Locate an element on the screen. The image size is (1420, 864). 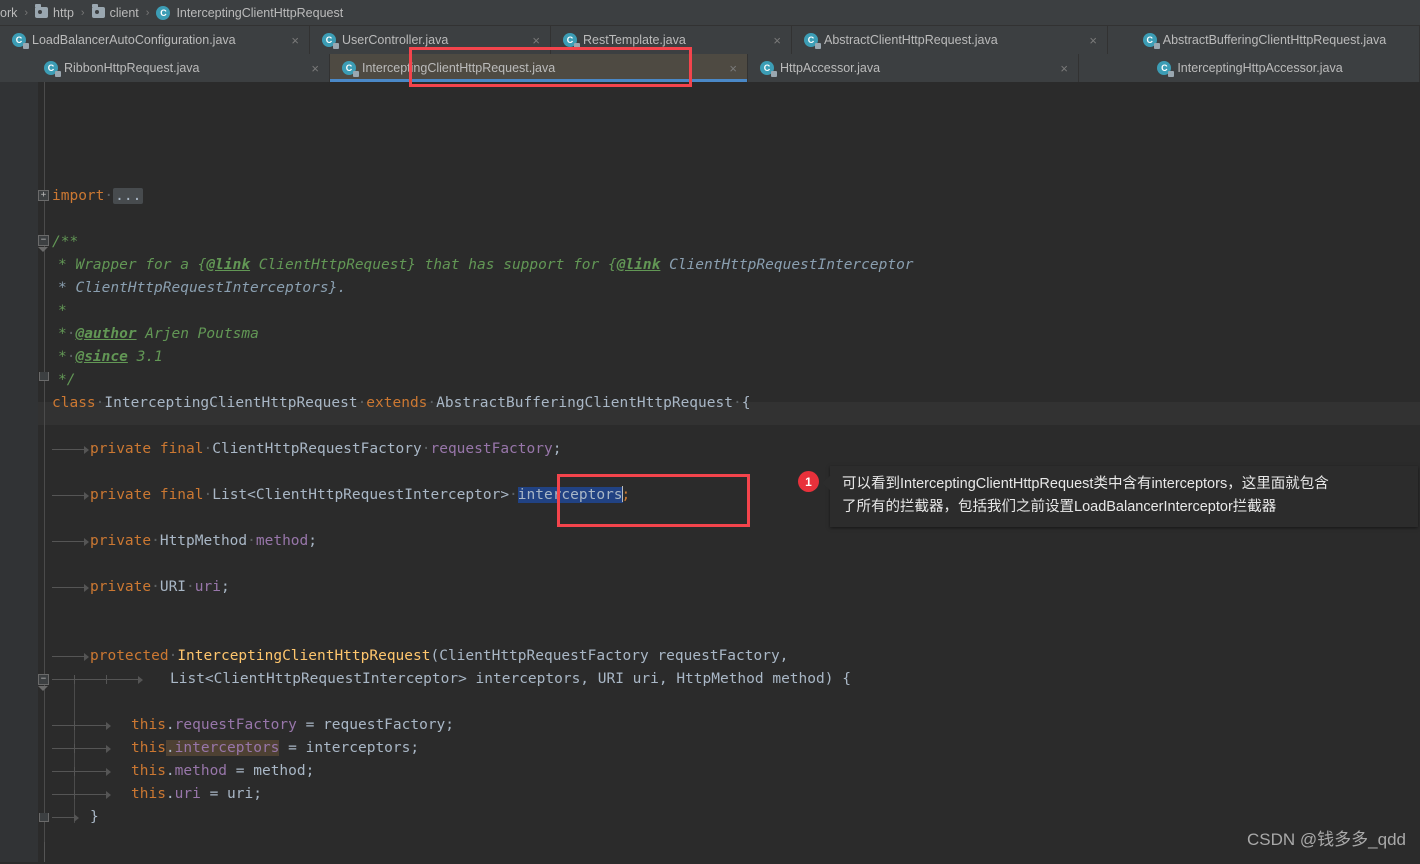
tab-httpaccessor: C HttpAccessor.java × is located at coordinates (913, 68).